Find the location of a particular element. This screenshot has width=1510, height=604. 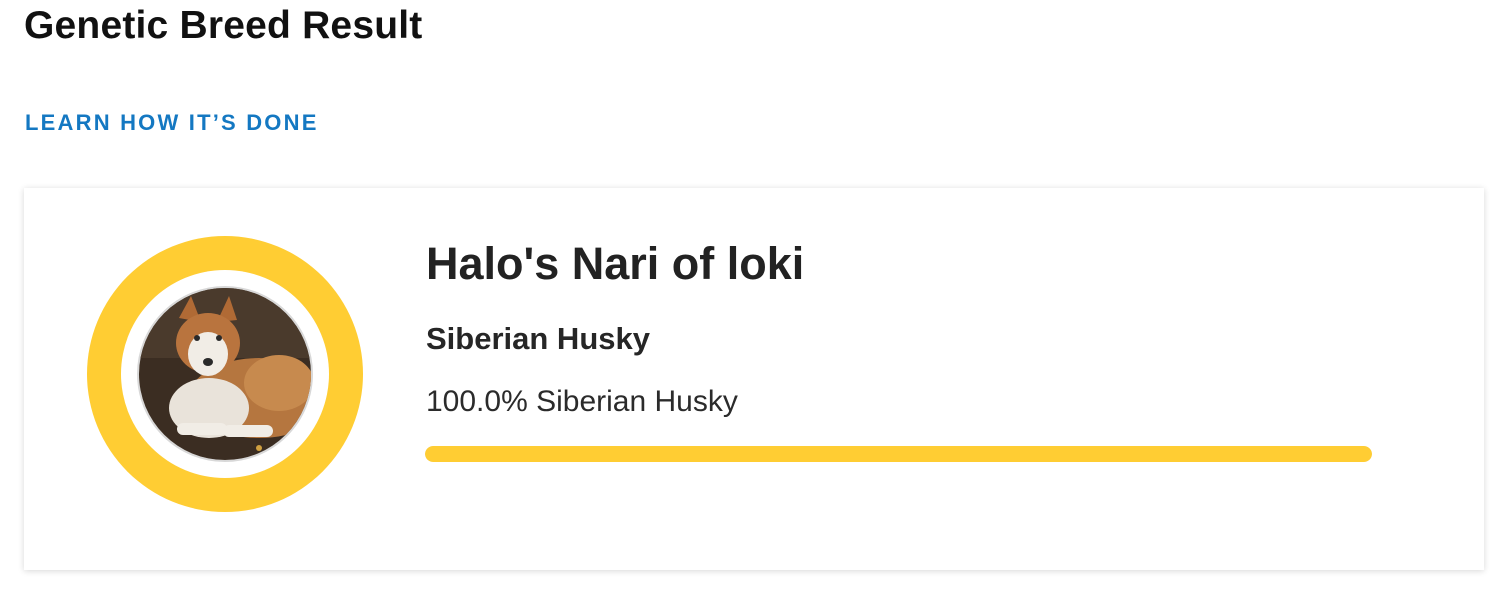

dog-name: Halo's Nari of loki is located at coordinates (615, 263).